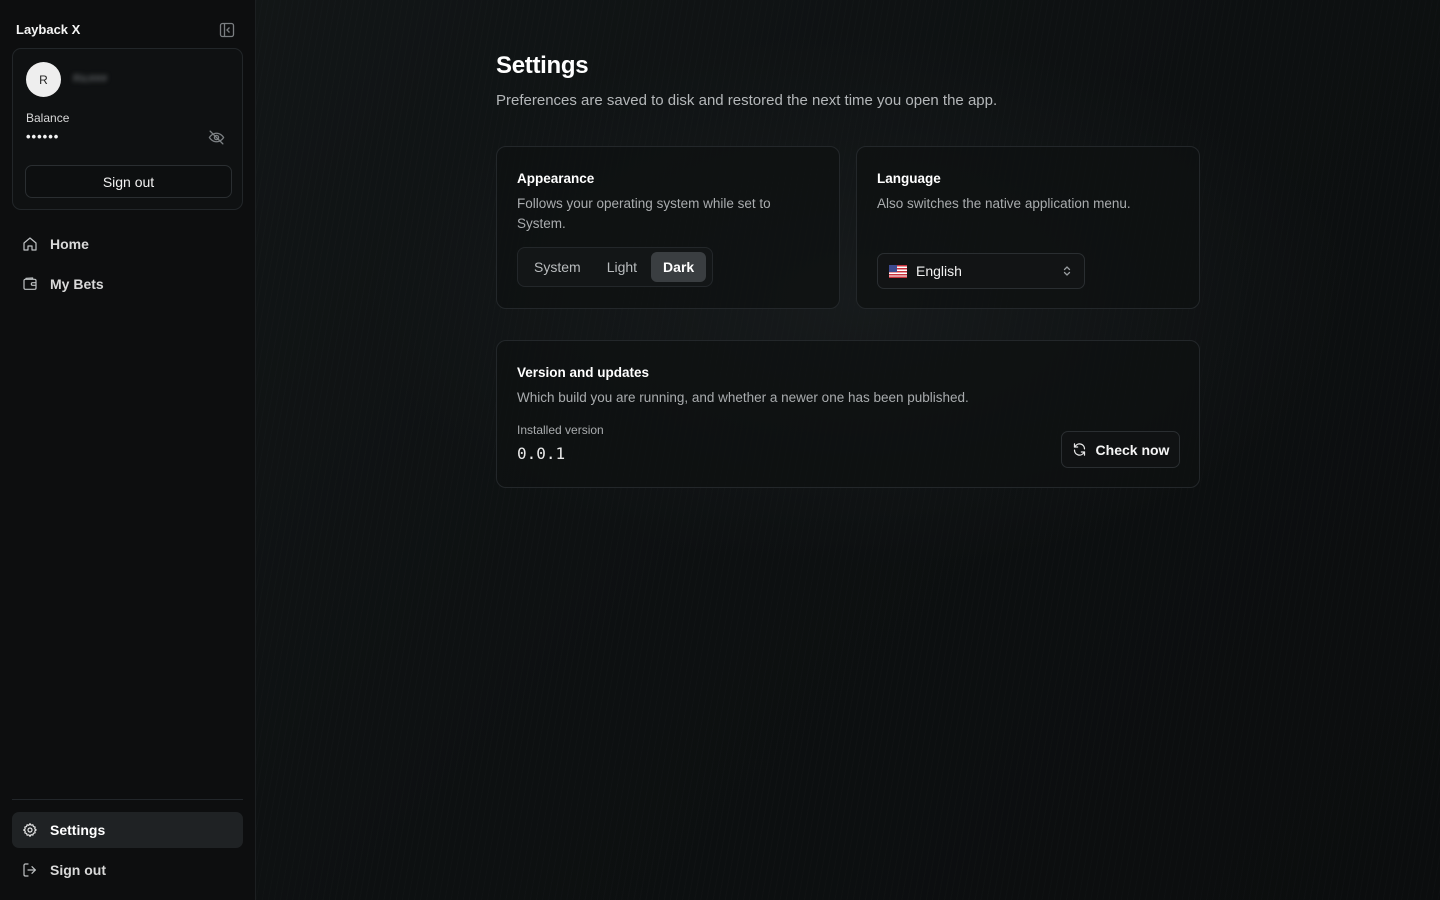 The image size is (1440, 900). What do you see at coordinates (127, 870) in the screenshot?
I see `sidebar-item-sign-out: Sign out` at bounding box center [127, 870].